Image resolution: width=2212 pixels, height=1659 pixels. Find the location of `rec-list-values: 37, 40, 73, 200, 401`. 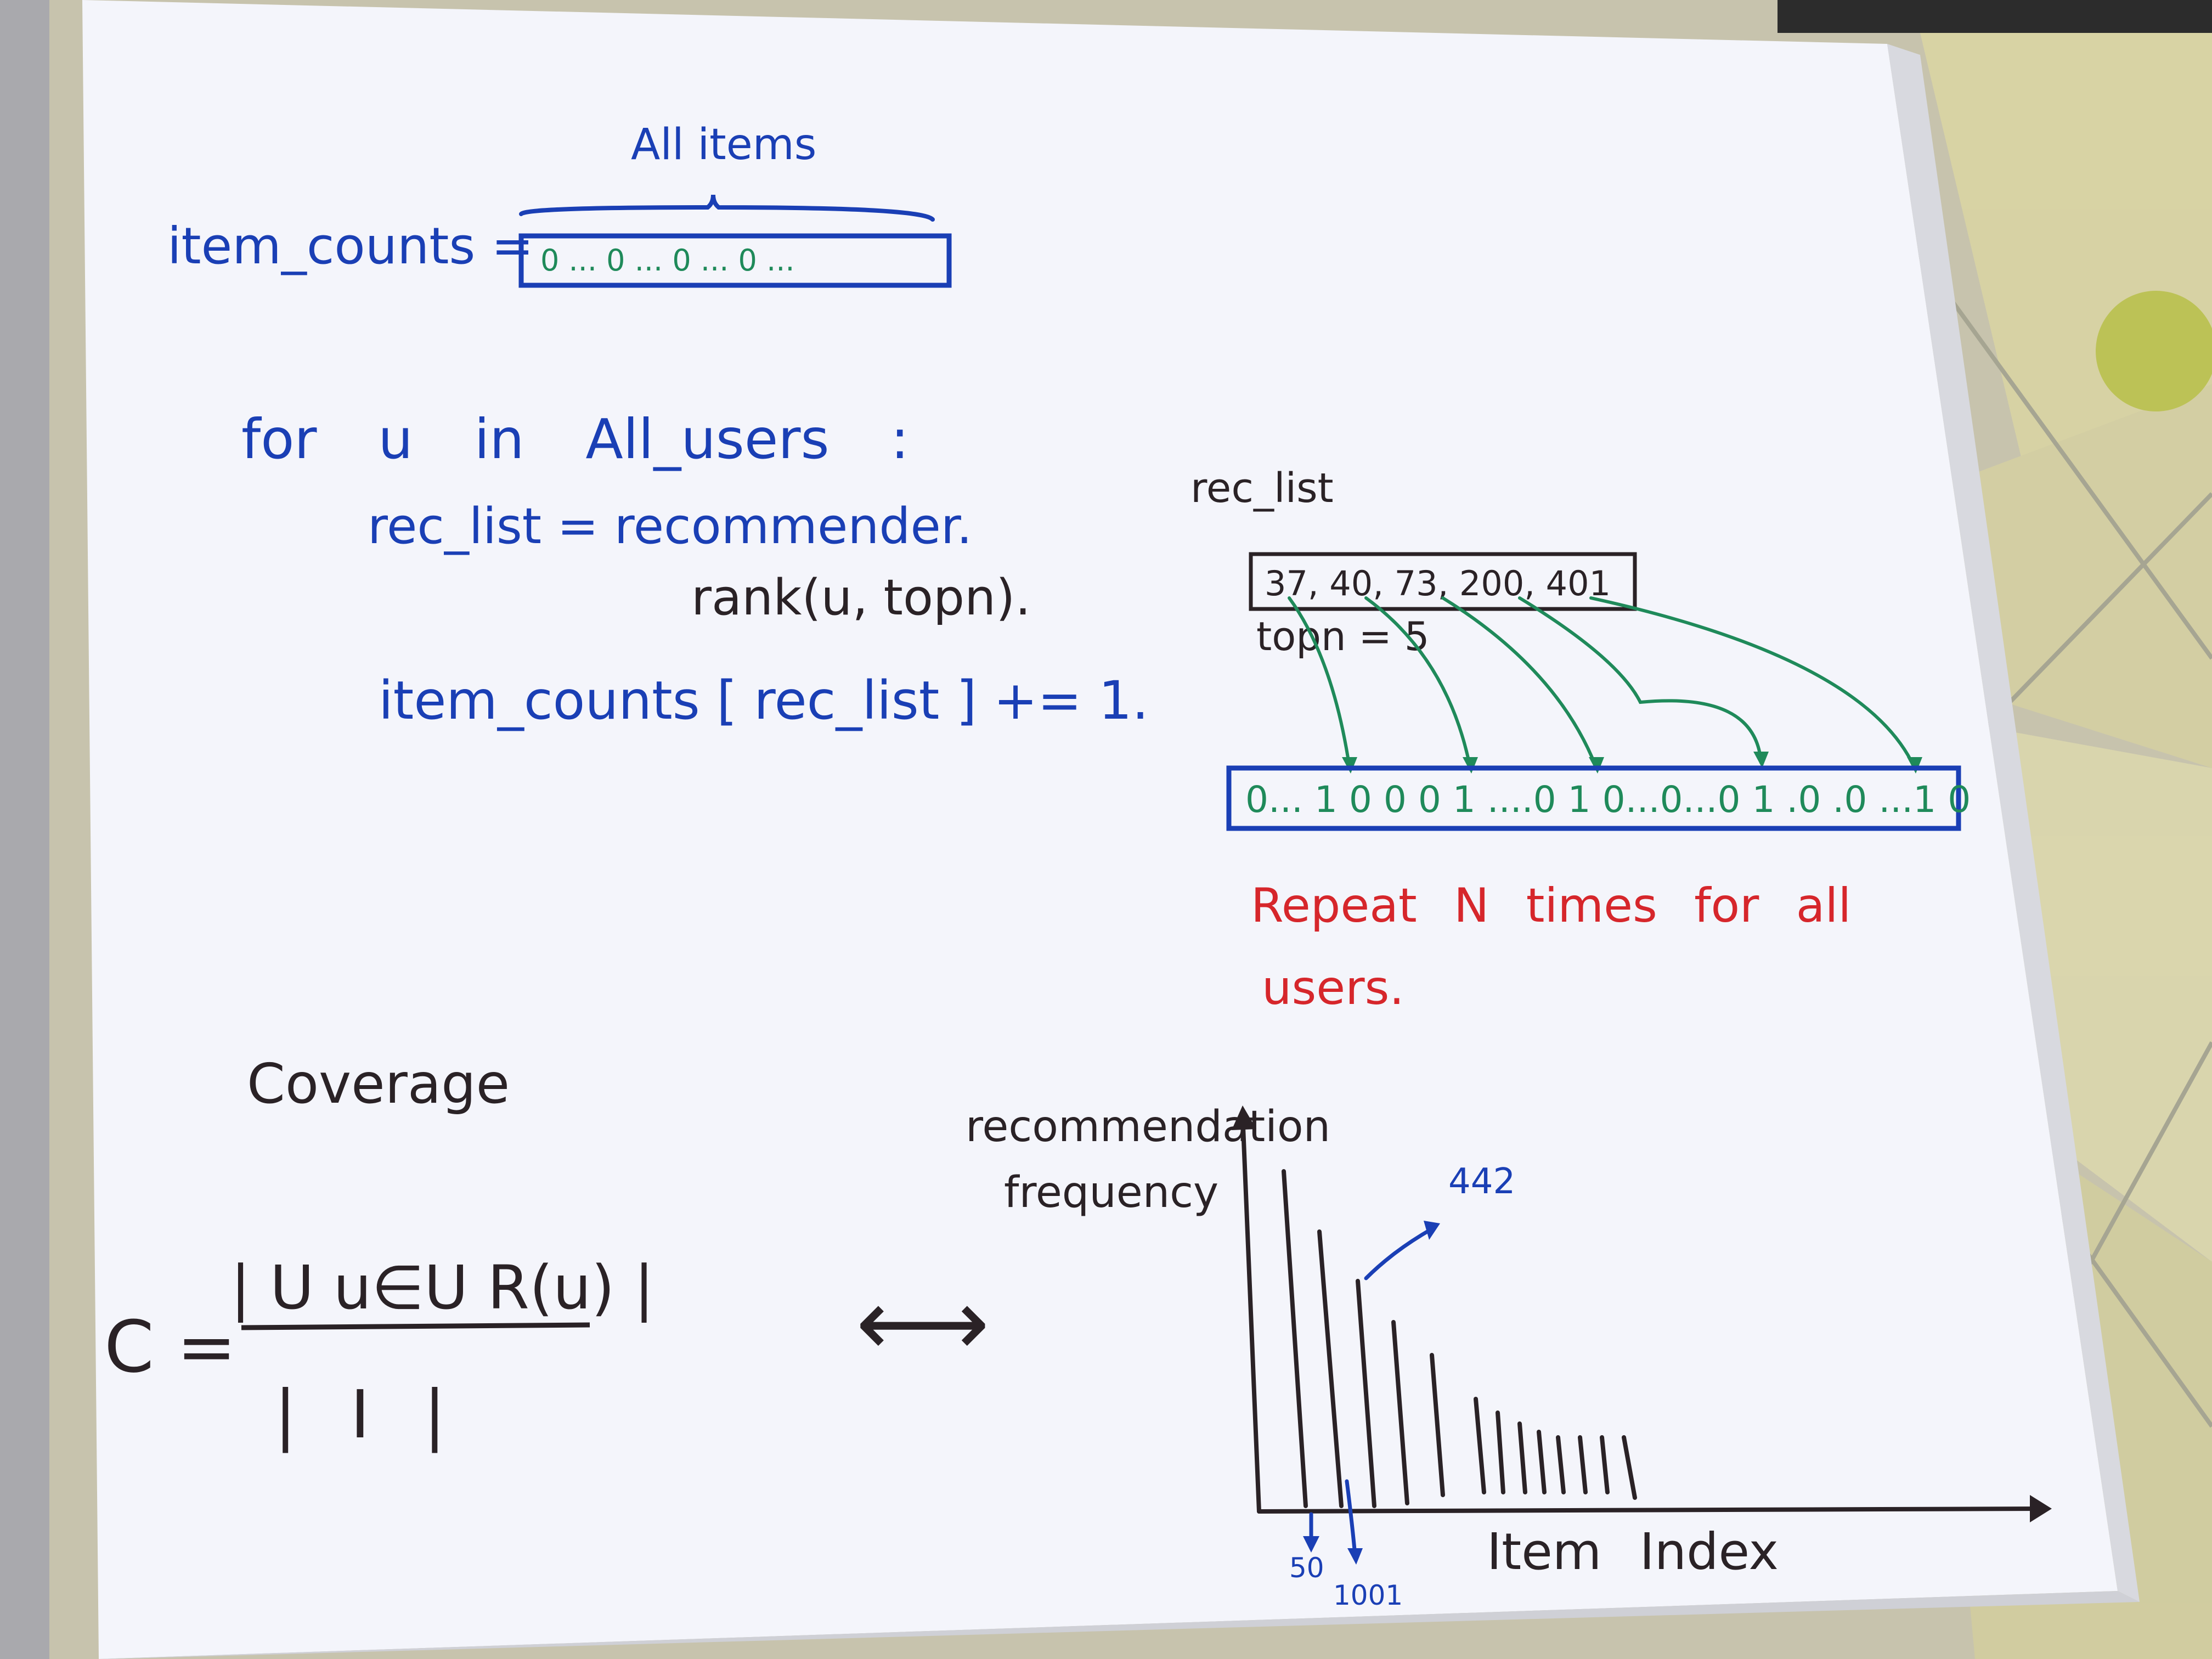

rec-list-values: 37, 40, 73, 200, 401 is located at coordinates (1438, 583).